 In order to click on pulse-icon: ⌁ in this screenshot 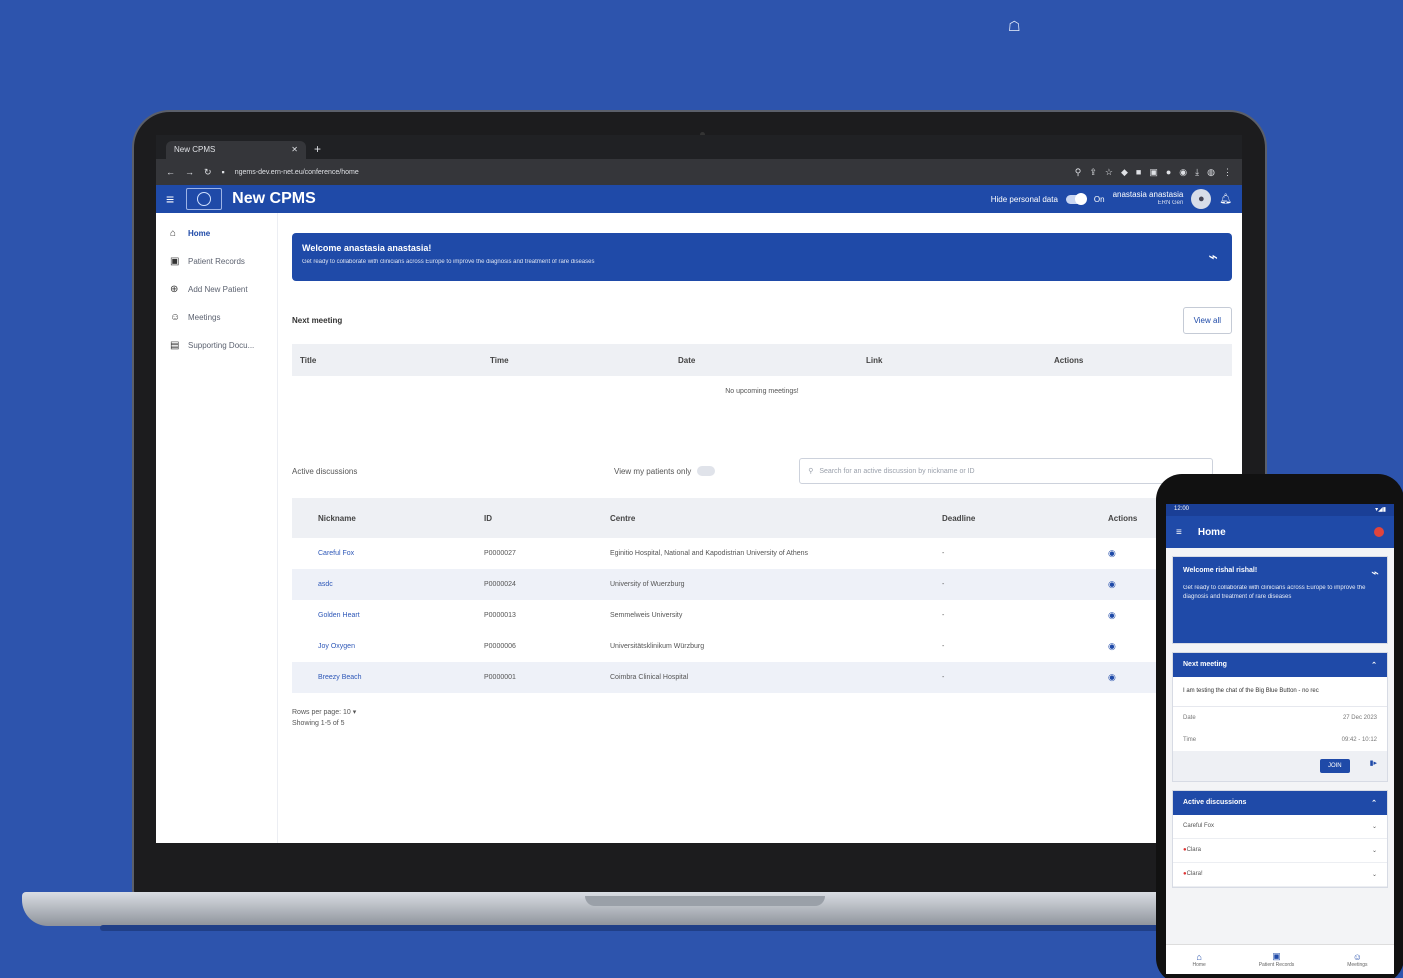, I will do `click(1375, 572)`.